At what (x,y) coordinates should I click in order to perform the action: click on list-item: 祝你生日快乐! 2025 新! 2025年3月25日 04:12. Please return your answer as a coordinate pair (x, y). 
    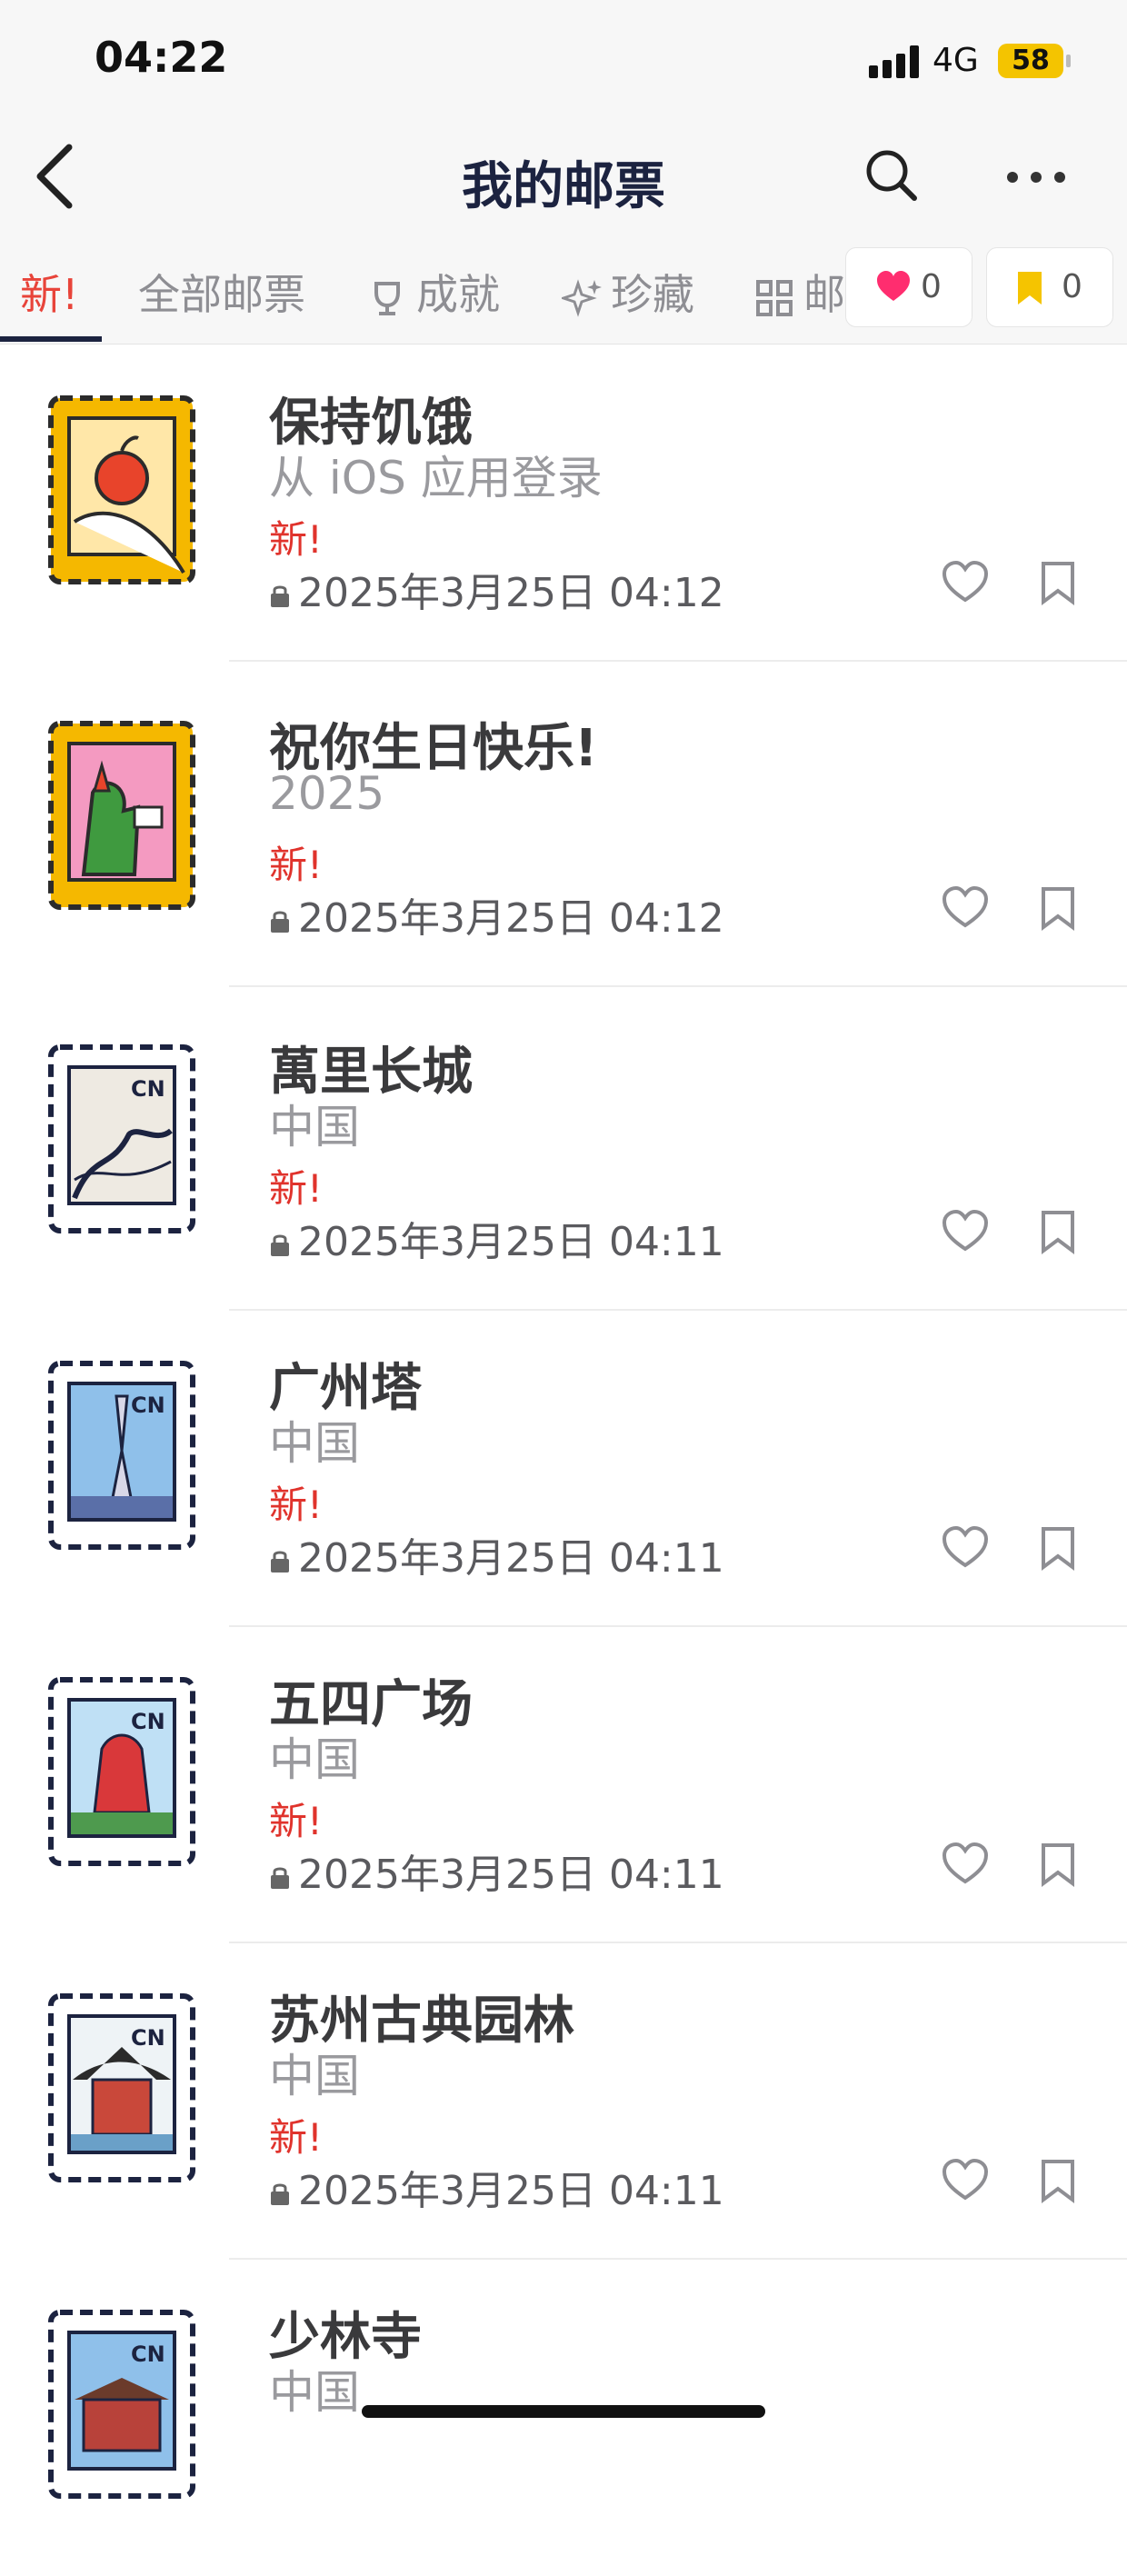
    Looking at the image, I should click on (563, 829).